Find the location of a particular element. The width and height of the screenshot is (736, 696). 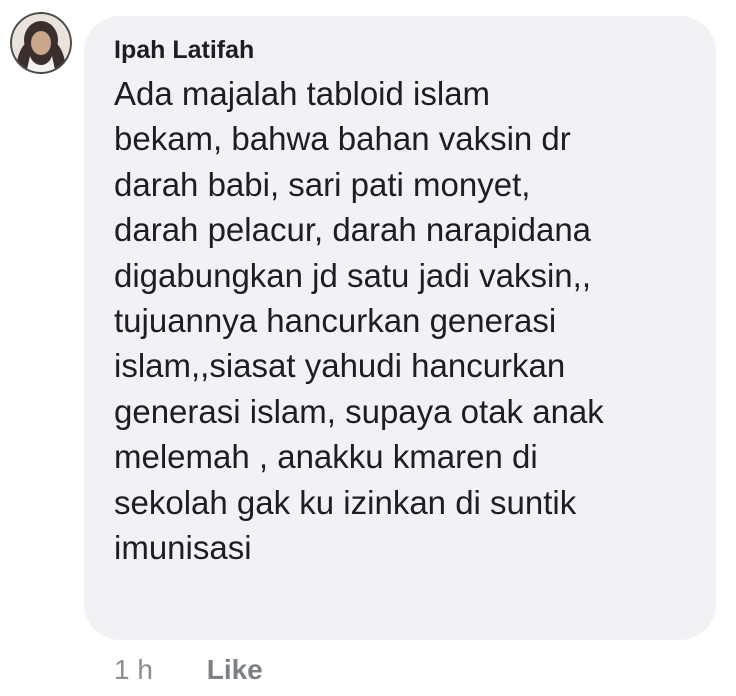

user-avatar-icon is located at coordinates (41, 43).